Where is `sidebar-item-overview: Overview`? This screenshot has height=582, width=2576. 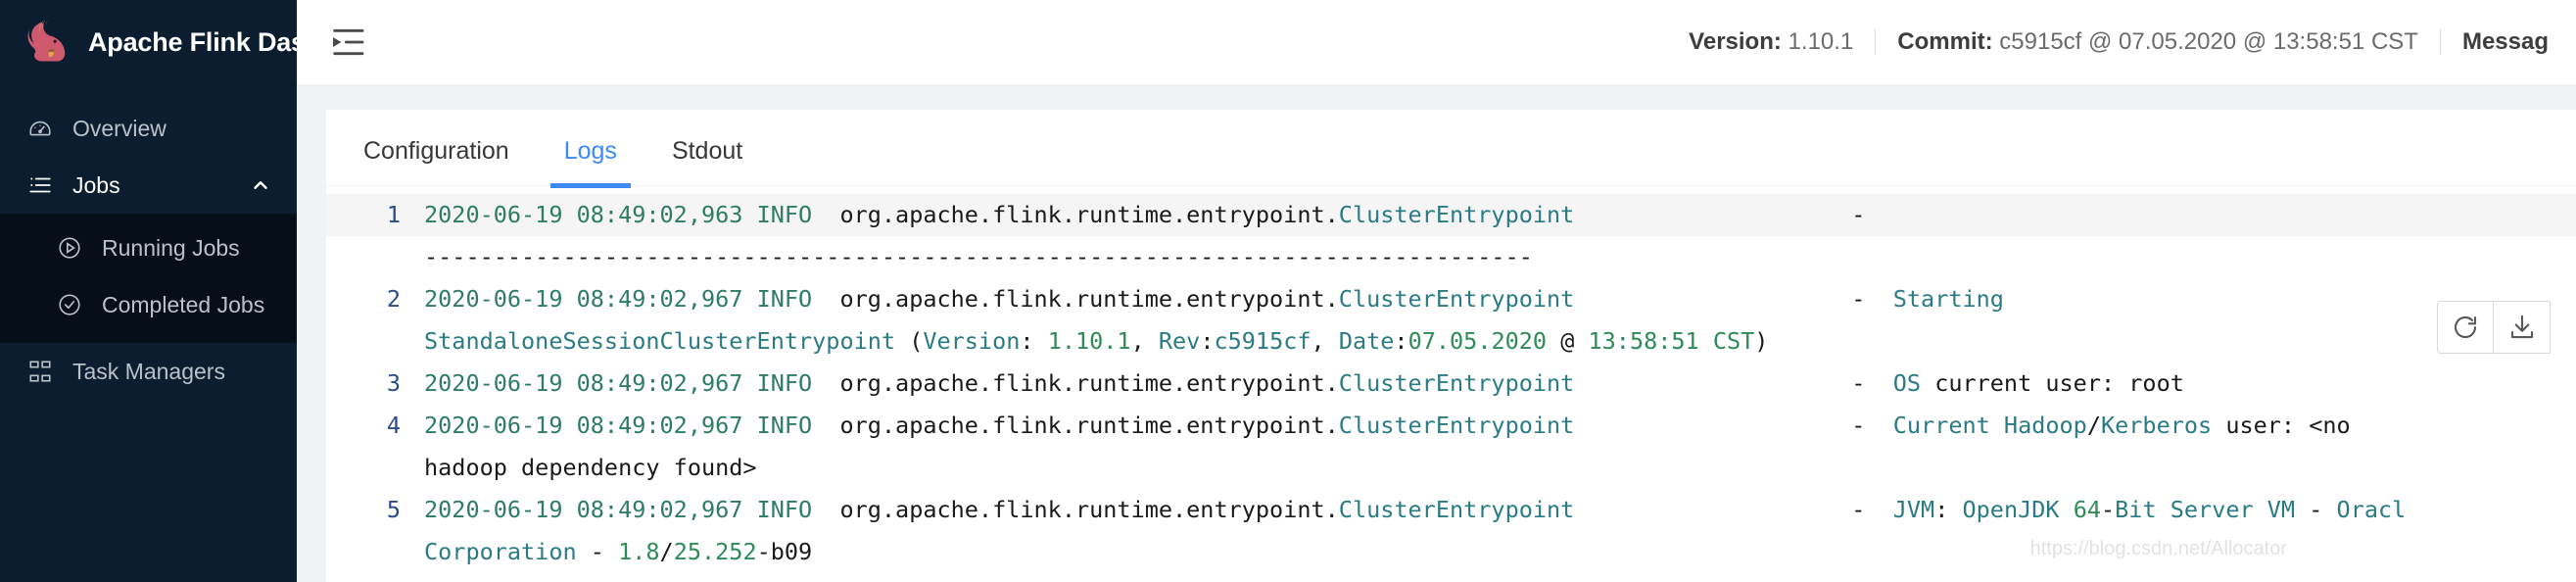 sidebar-item-overview: Overview is located at coordinates (148, 128).